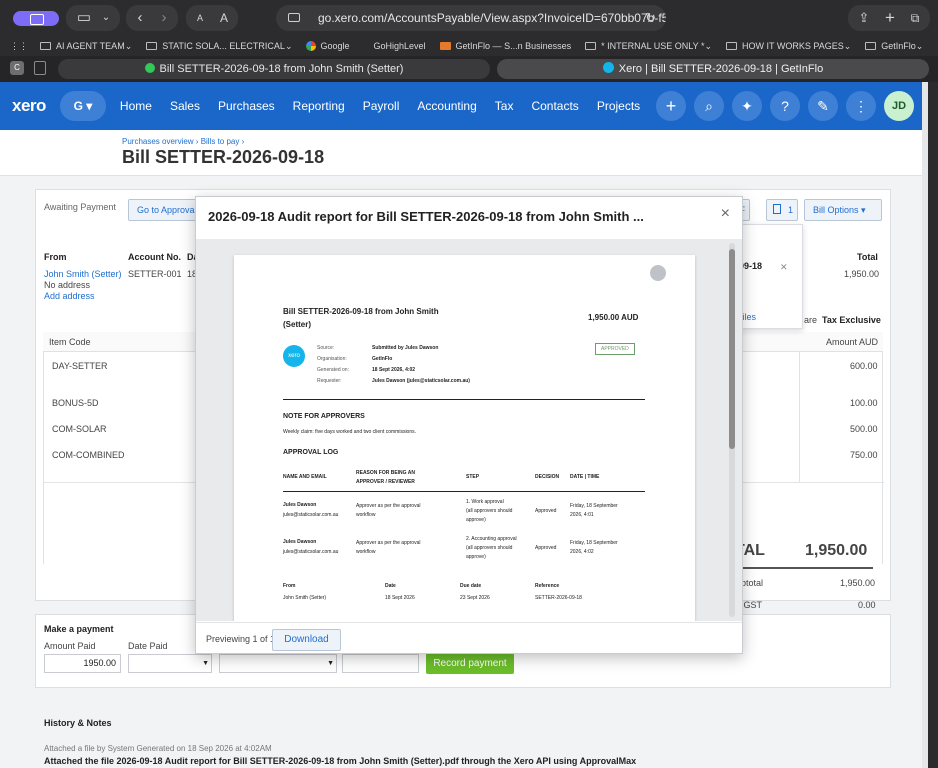 The width and height of the screenshot is (938, 768). I want to click on go-to-approvals-button: Go to Approvals, so click(163, 210).